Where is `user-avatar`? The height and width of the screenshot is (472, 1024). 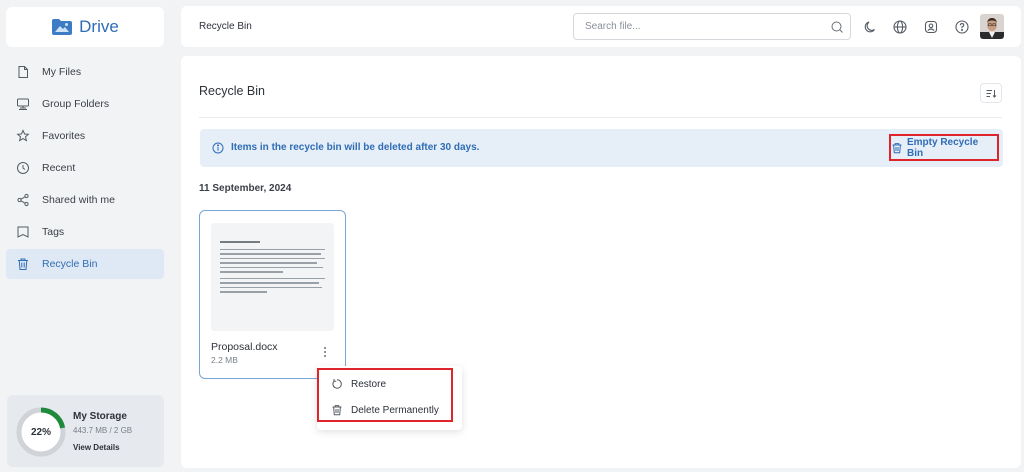 user-avatar is located at coordinates (992, 26).